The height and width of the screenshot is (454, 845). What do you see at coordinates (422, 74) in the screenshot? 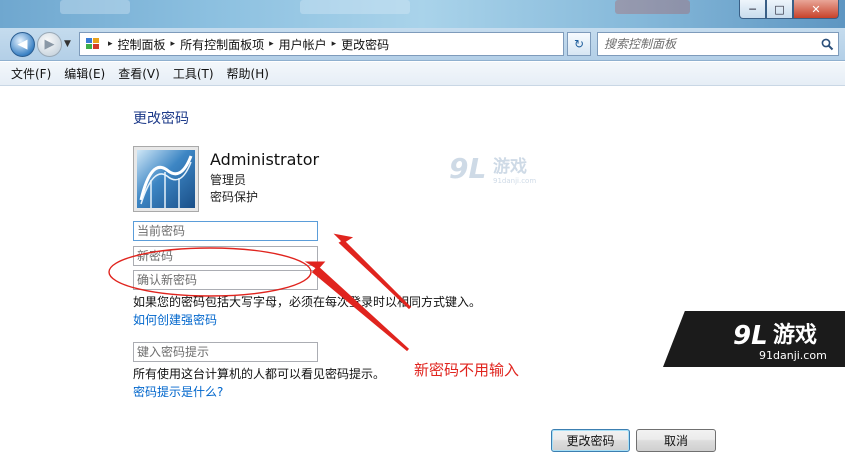
I see `menu-bar: 文件(F) 编辑(E) 查看(V) 工具(T) 帮助(H)` at bounding box center [422, 74].